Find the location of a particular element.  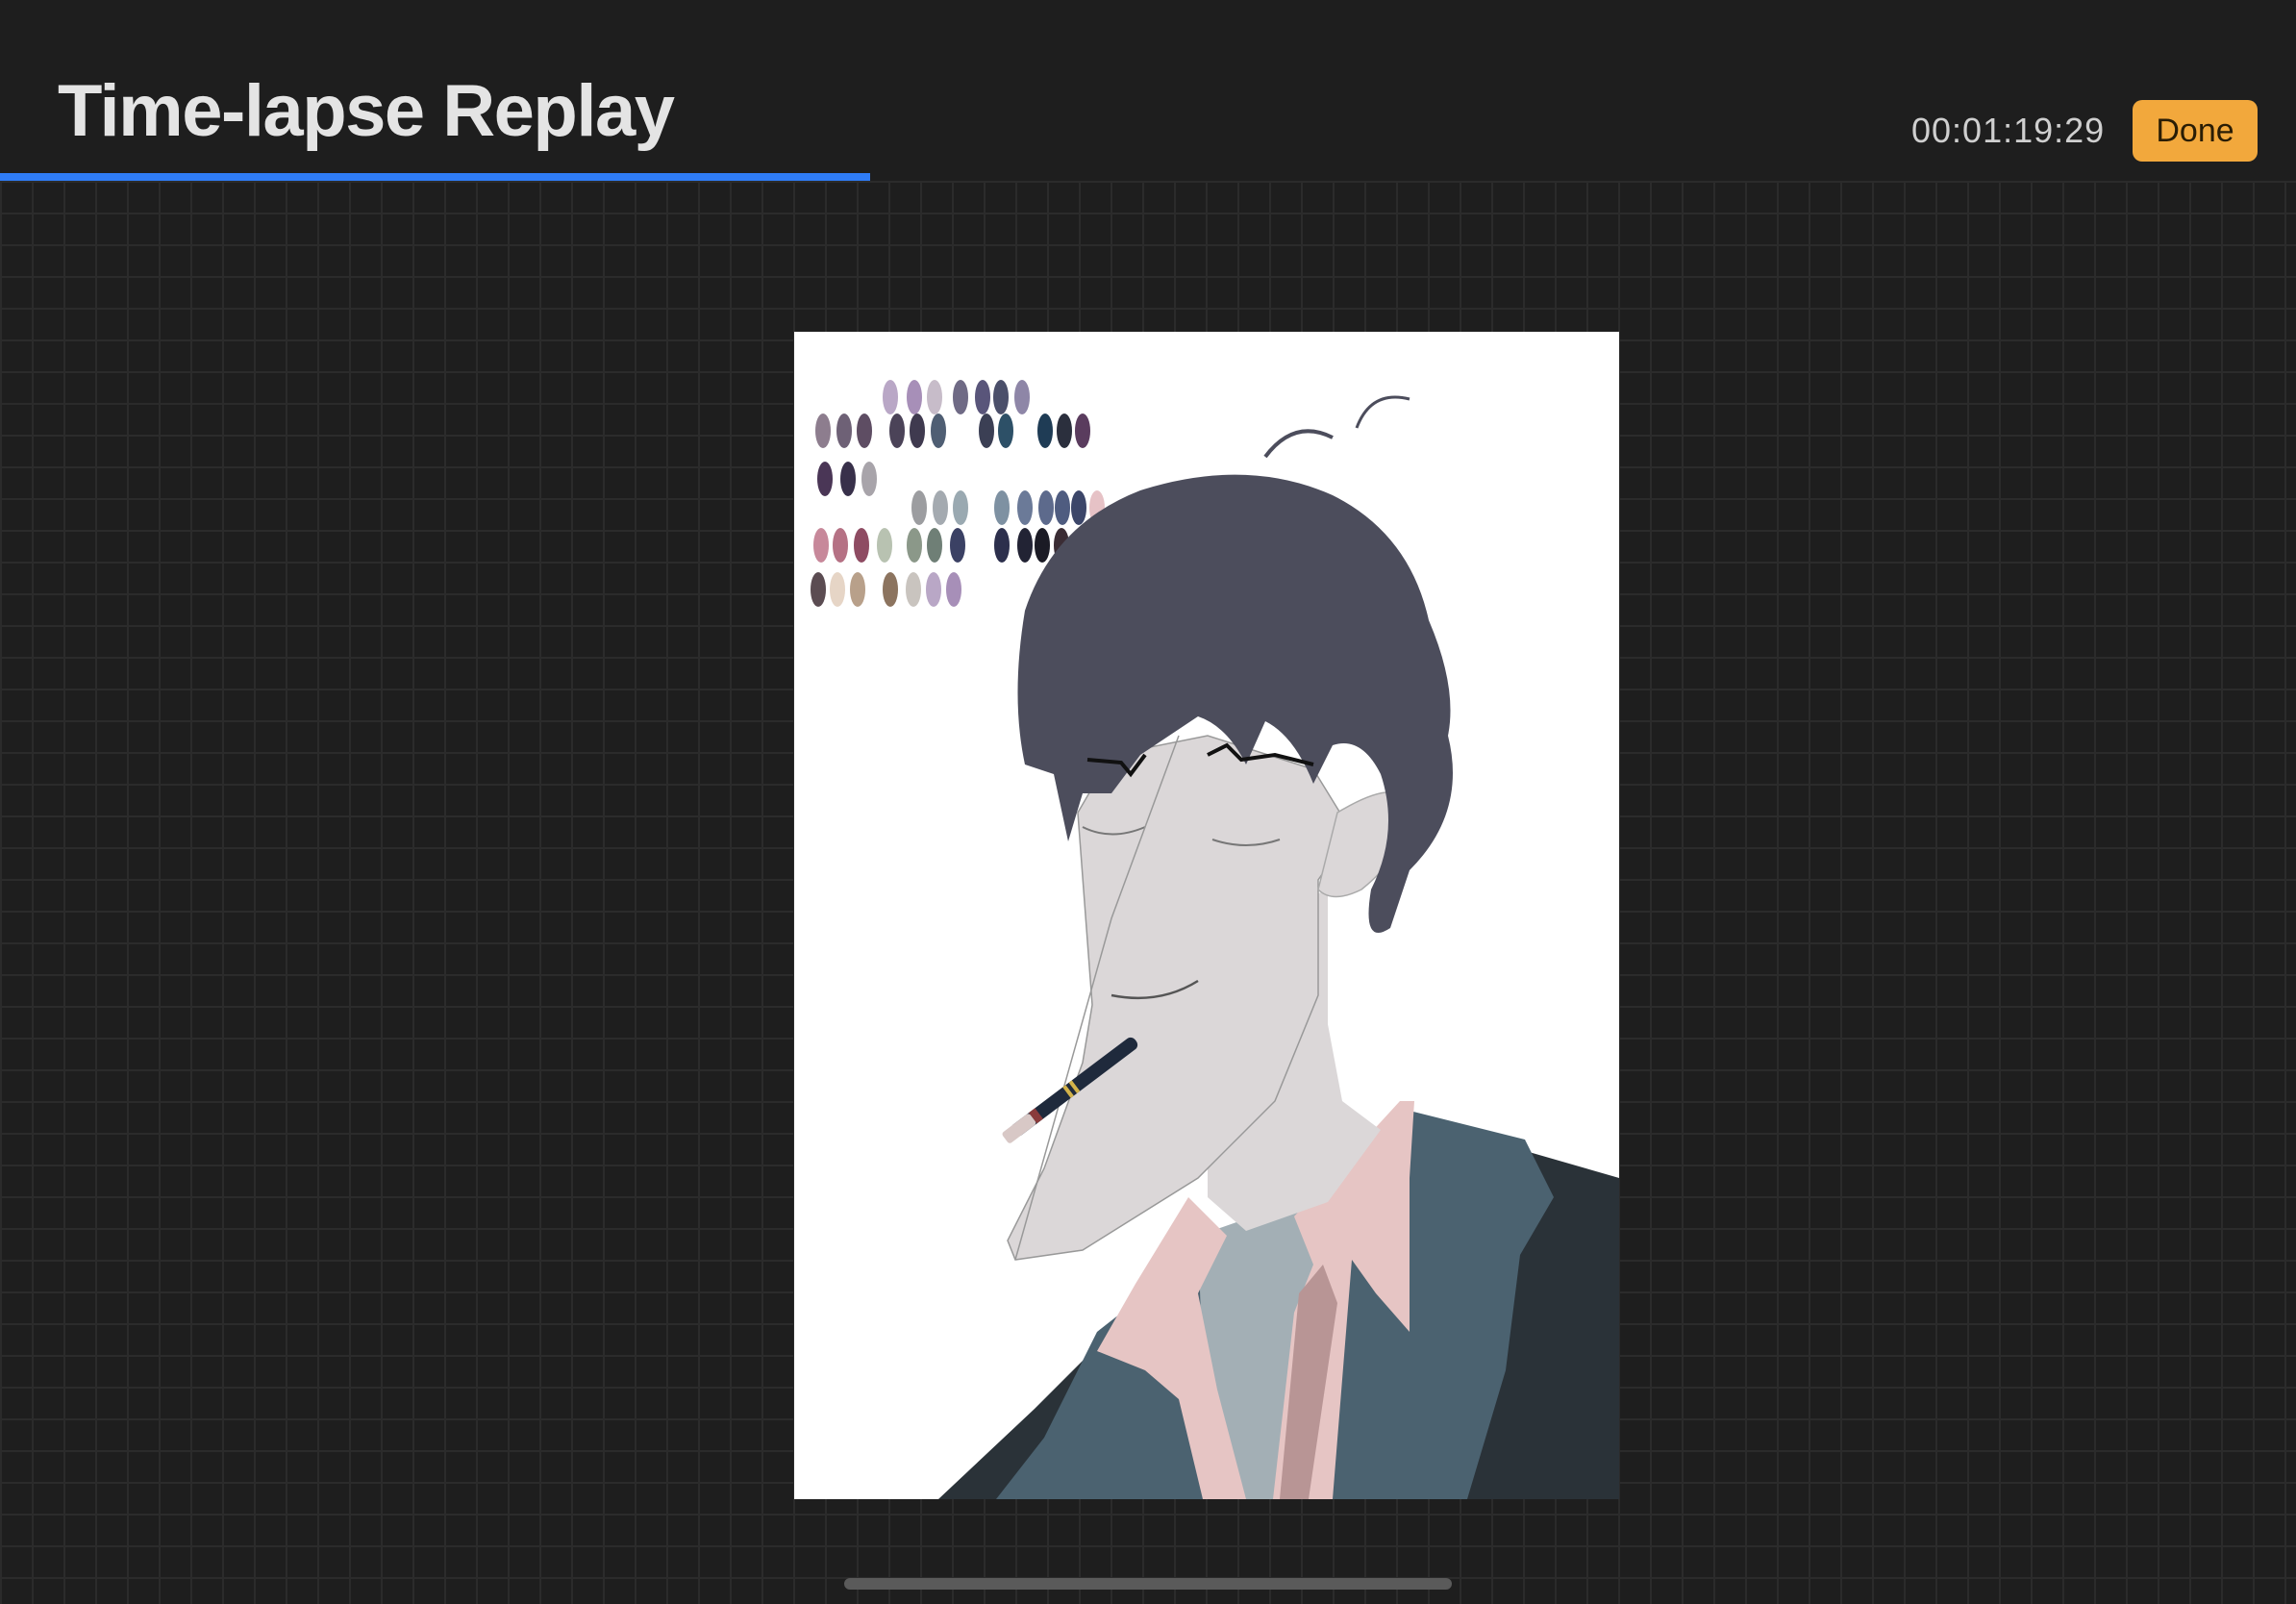

page-title: Time-lapse Replay is located at coordinates (366, 111).